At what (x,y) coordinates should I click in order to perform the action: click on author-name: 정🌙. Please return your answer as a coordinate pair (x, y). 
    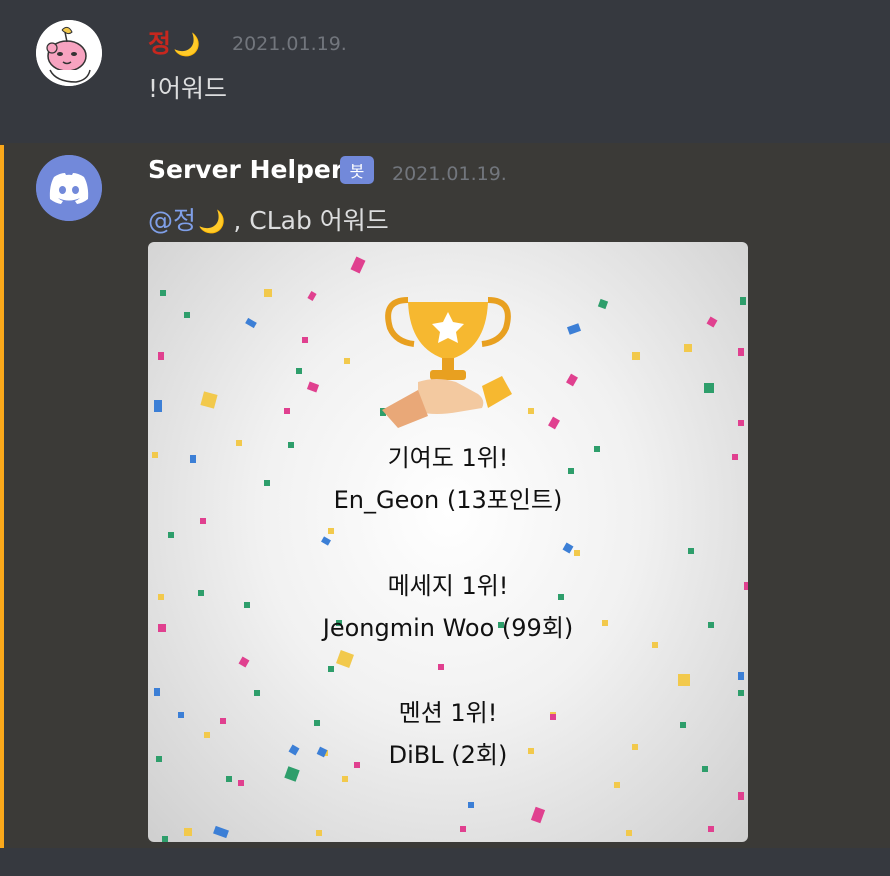
    Looking at the image, I should click on (174, 42).